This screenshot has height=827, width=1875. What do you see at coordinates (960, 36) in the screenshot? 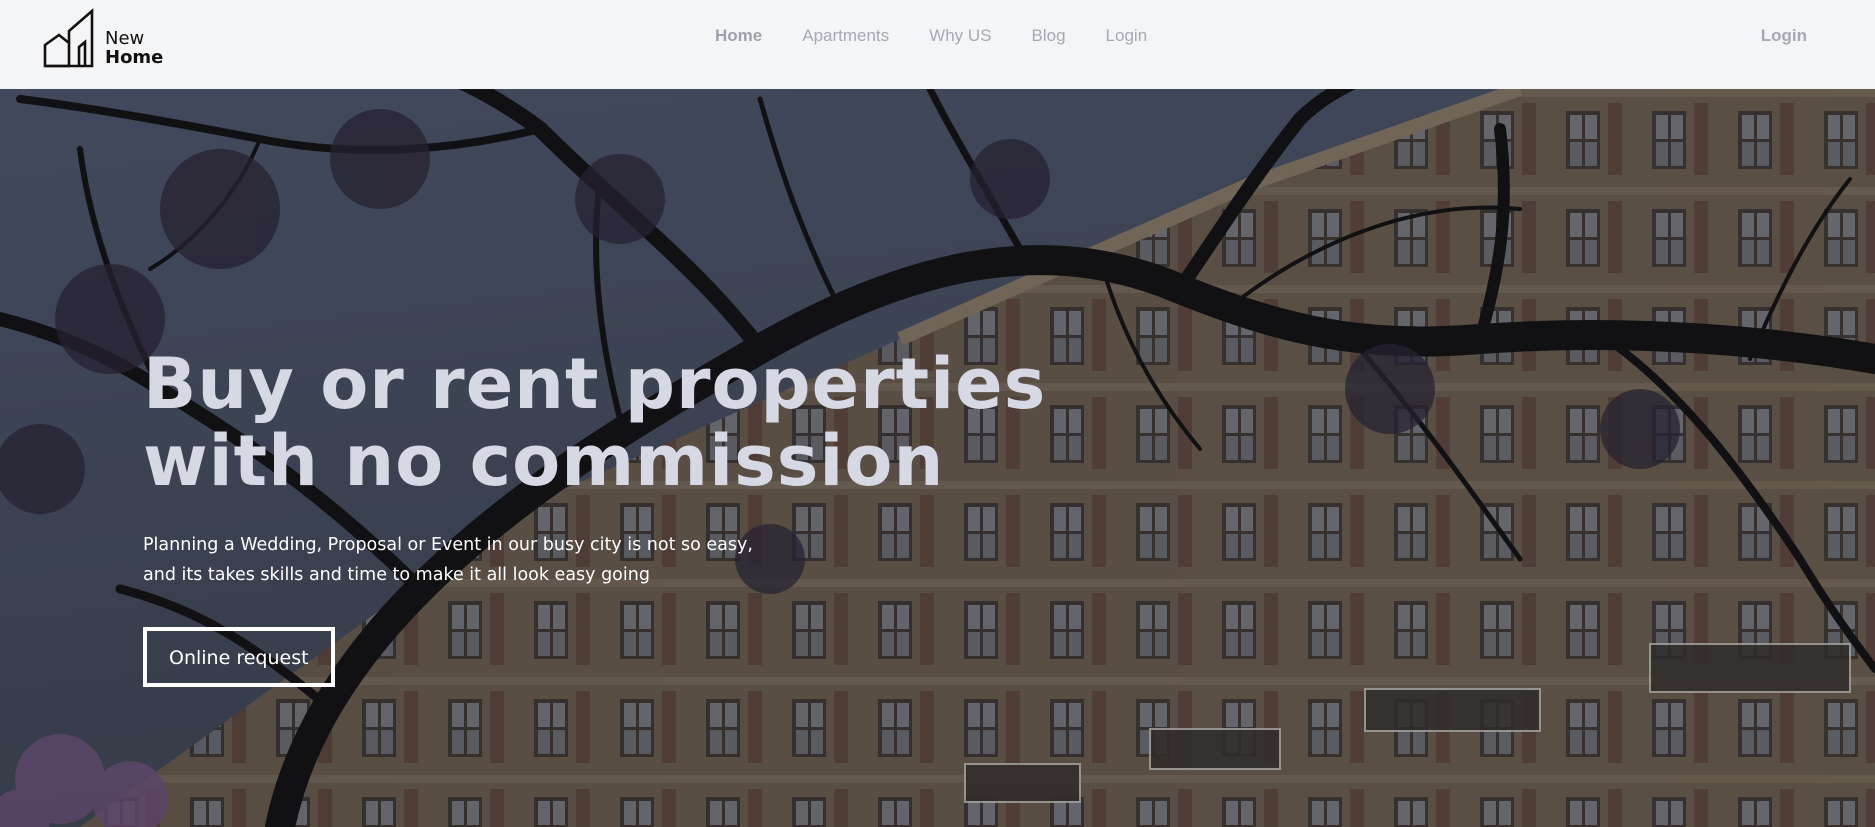
I see `nav-why-us: Why US` at bounding box center [960, 36].